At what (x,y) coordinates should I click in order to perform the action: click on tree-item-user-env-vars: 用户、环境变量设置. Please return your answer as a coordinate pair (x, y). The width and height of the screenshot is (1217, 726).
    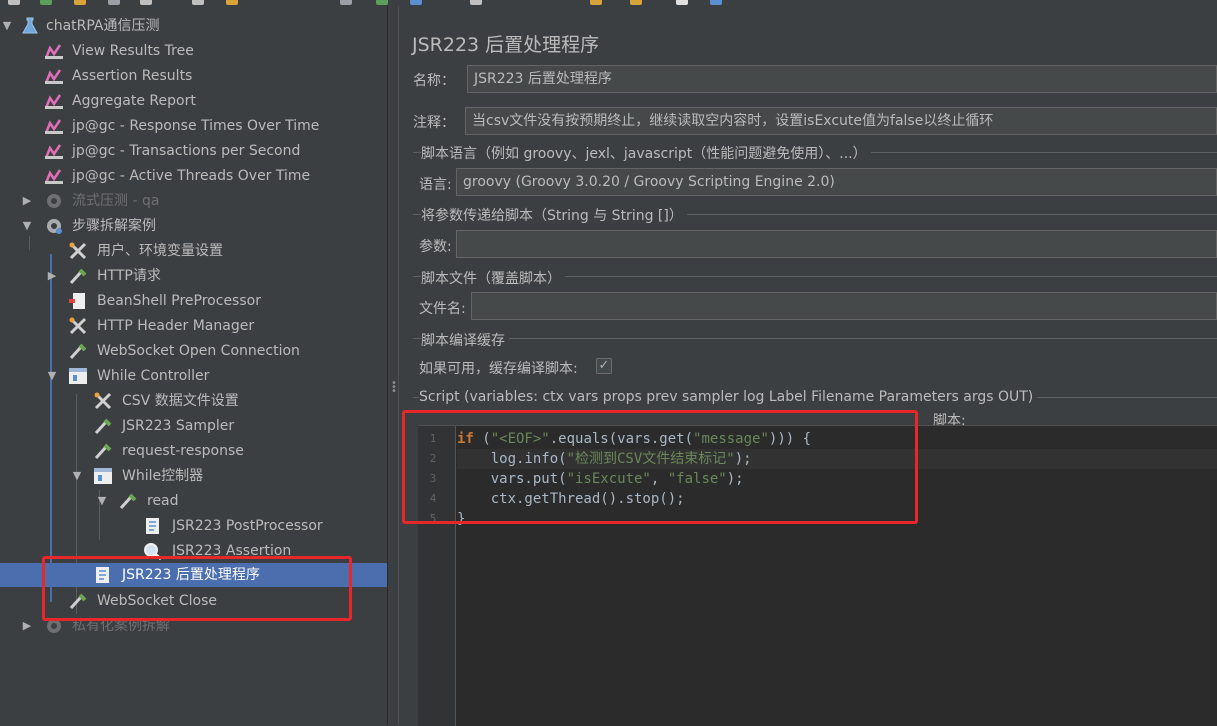
    Looking at the image, I should click on (193, 251).